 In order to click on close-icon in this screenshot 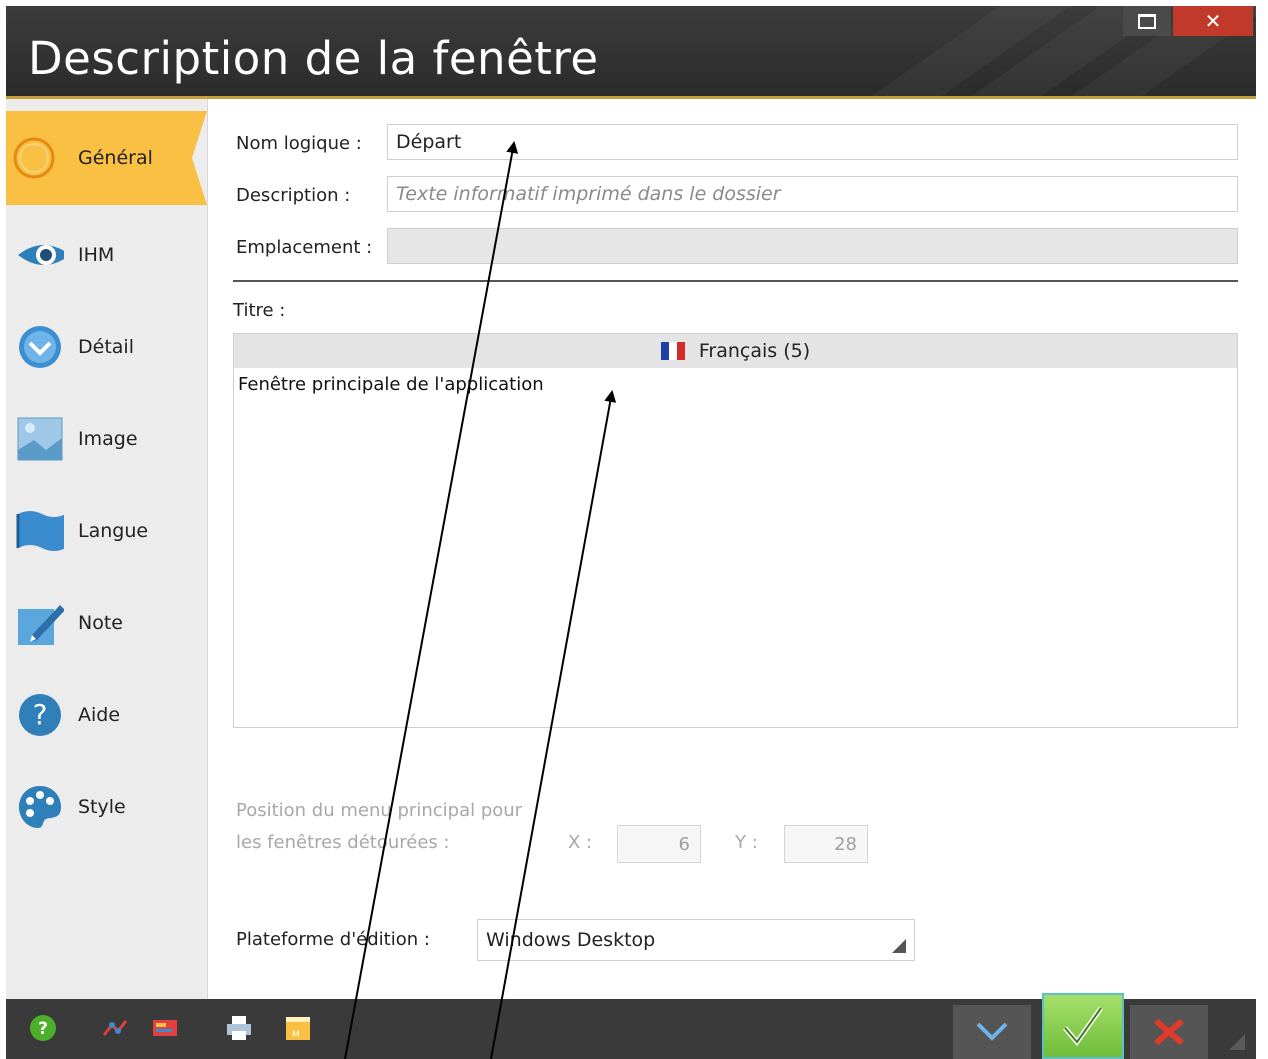, I will do `click(1169, 1032)`.